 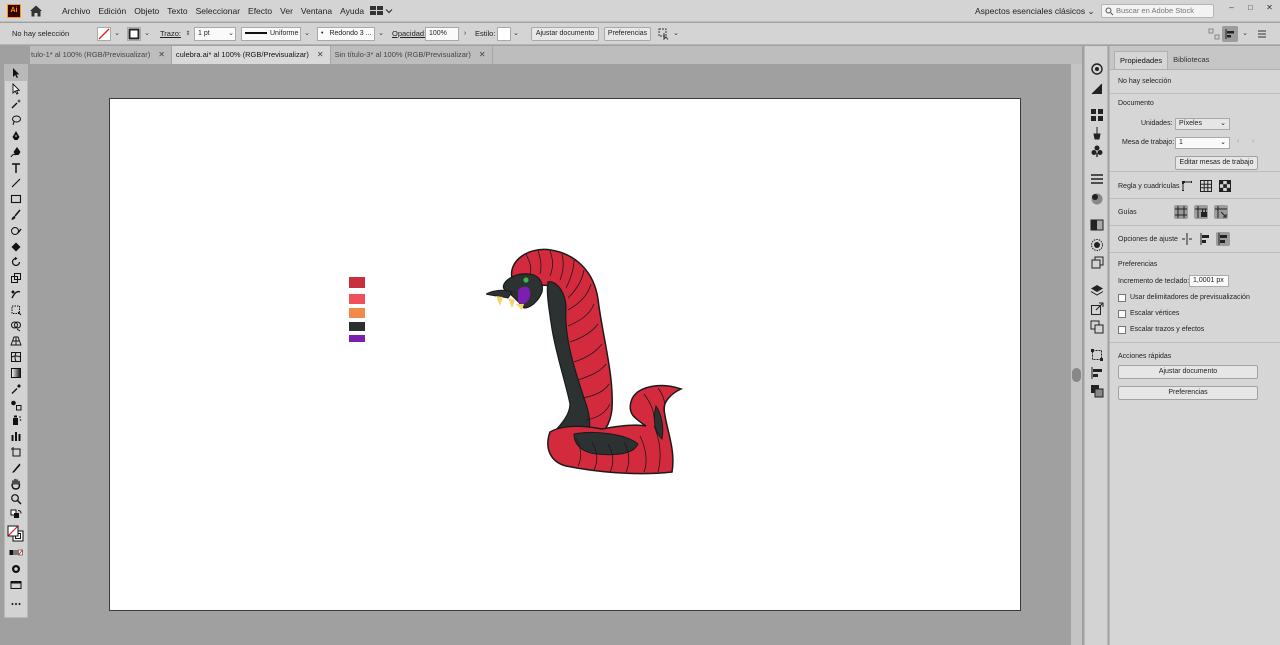 What do you see at coordinates (286, 11) in the screenshot?
I see `menu-ver: Ver` at bounding box center [286, 11].